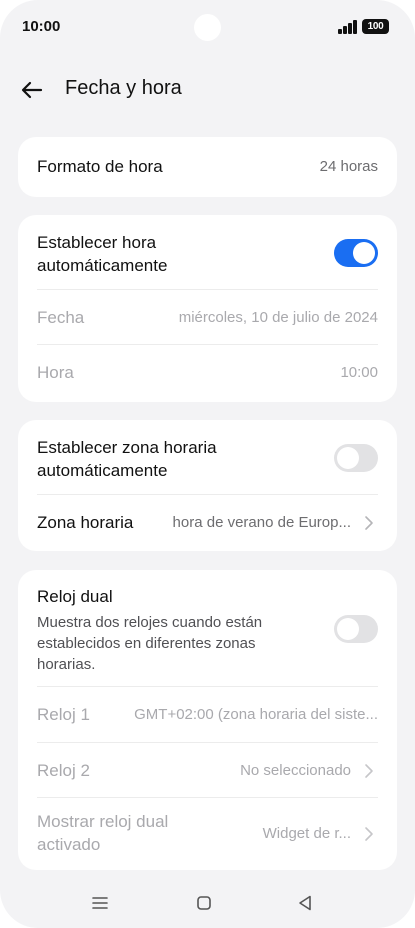 This screenshot has height=928, width=415. Describe the element at coordinates (348, 166) in the screenshot. I see `time-format-value: 24 horas` at that location.